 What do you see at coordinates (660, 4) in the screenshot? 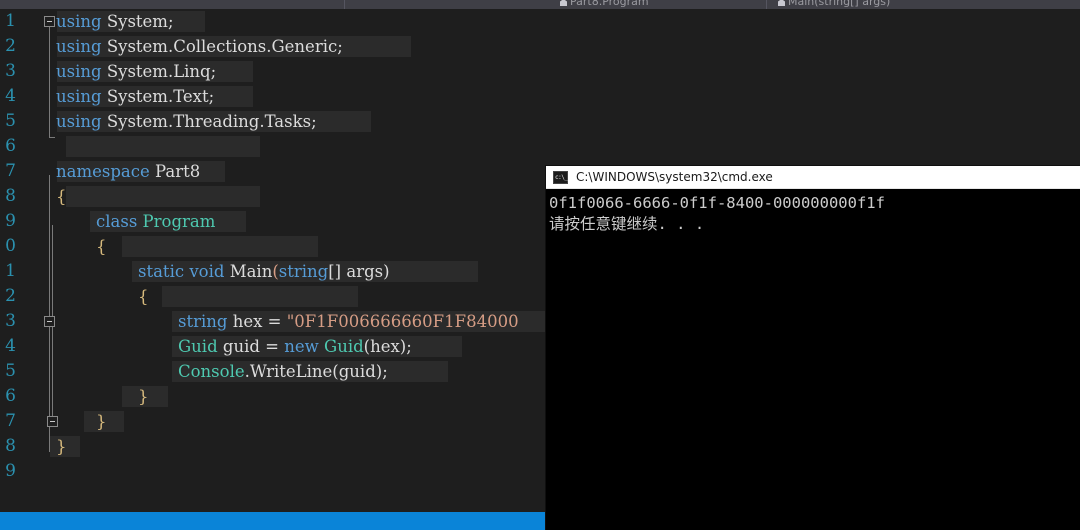
I see `navbar-type-dropdown: Part8.Program` at bounding box center [660, 4].